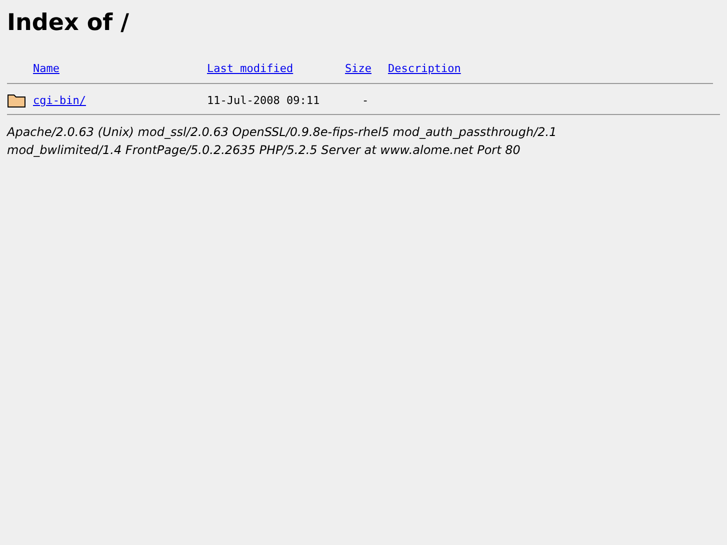 This screenshot has width=727, height=545. Describe the element at coordinates (424, 68) in the screenshot. I see `column-header-link: Description` at that location.